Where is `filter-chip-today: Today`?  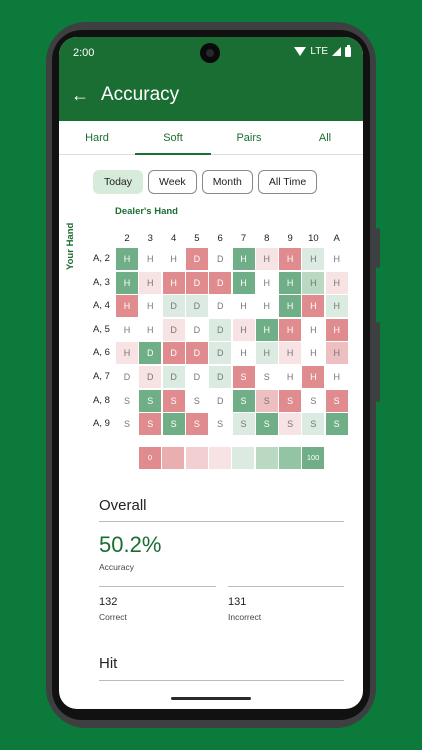
filter-chip-today: Today is located at coordinates (118, 182).